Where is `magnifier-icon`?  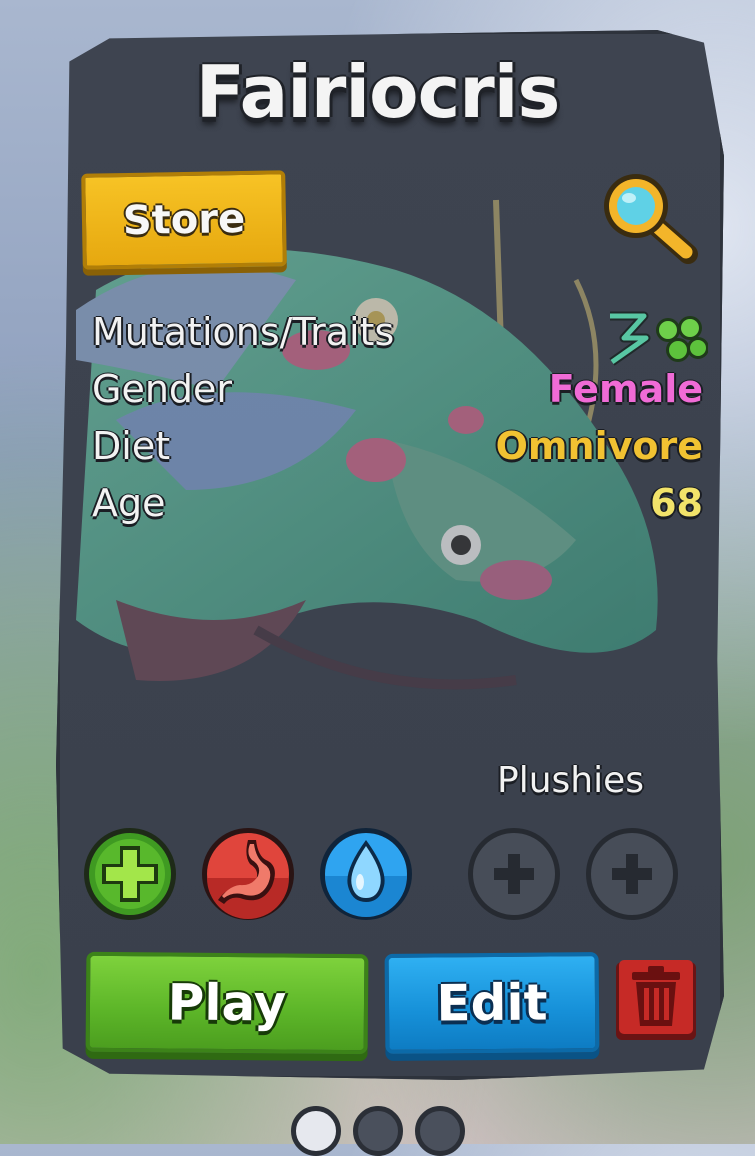
magnifier-icon is located at coordinates (648, 216).